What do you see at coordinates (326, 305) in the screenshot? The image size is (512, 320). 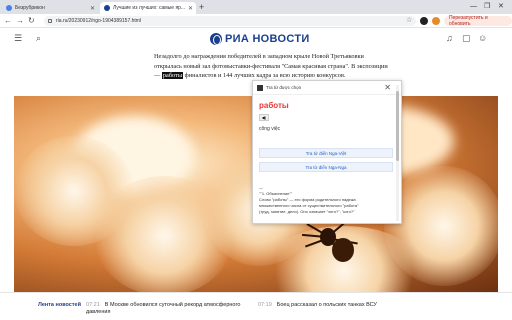 I see `news-headline: Боец рассказал о польских танках ВСУ` at bounding box center [326, 305].